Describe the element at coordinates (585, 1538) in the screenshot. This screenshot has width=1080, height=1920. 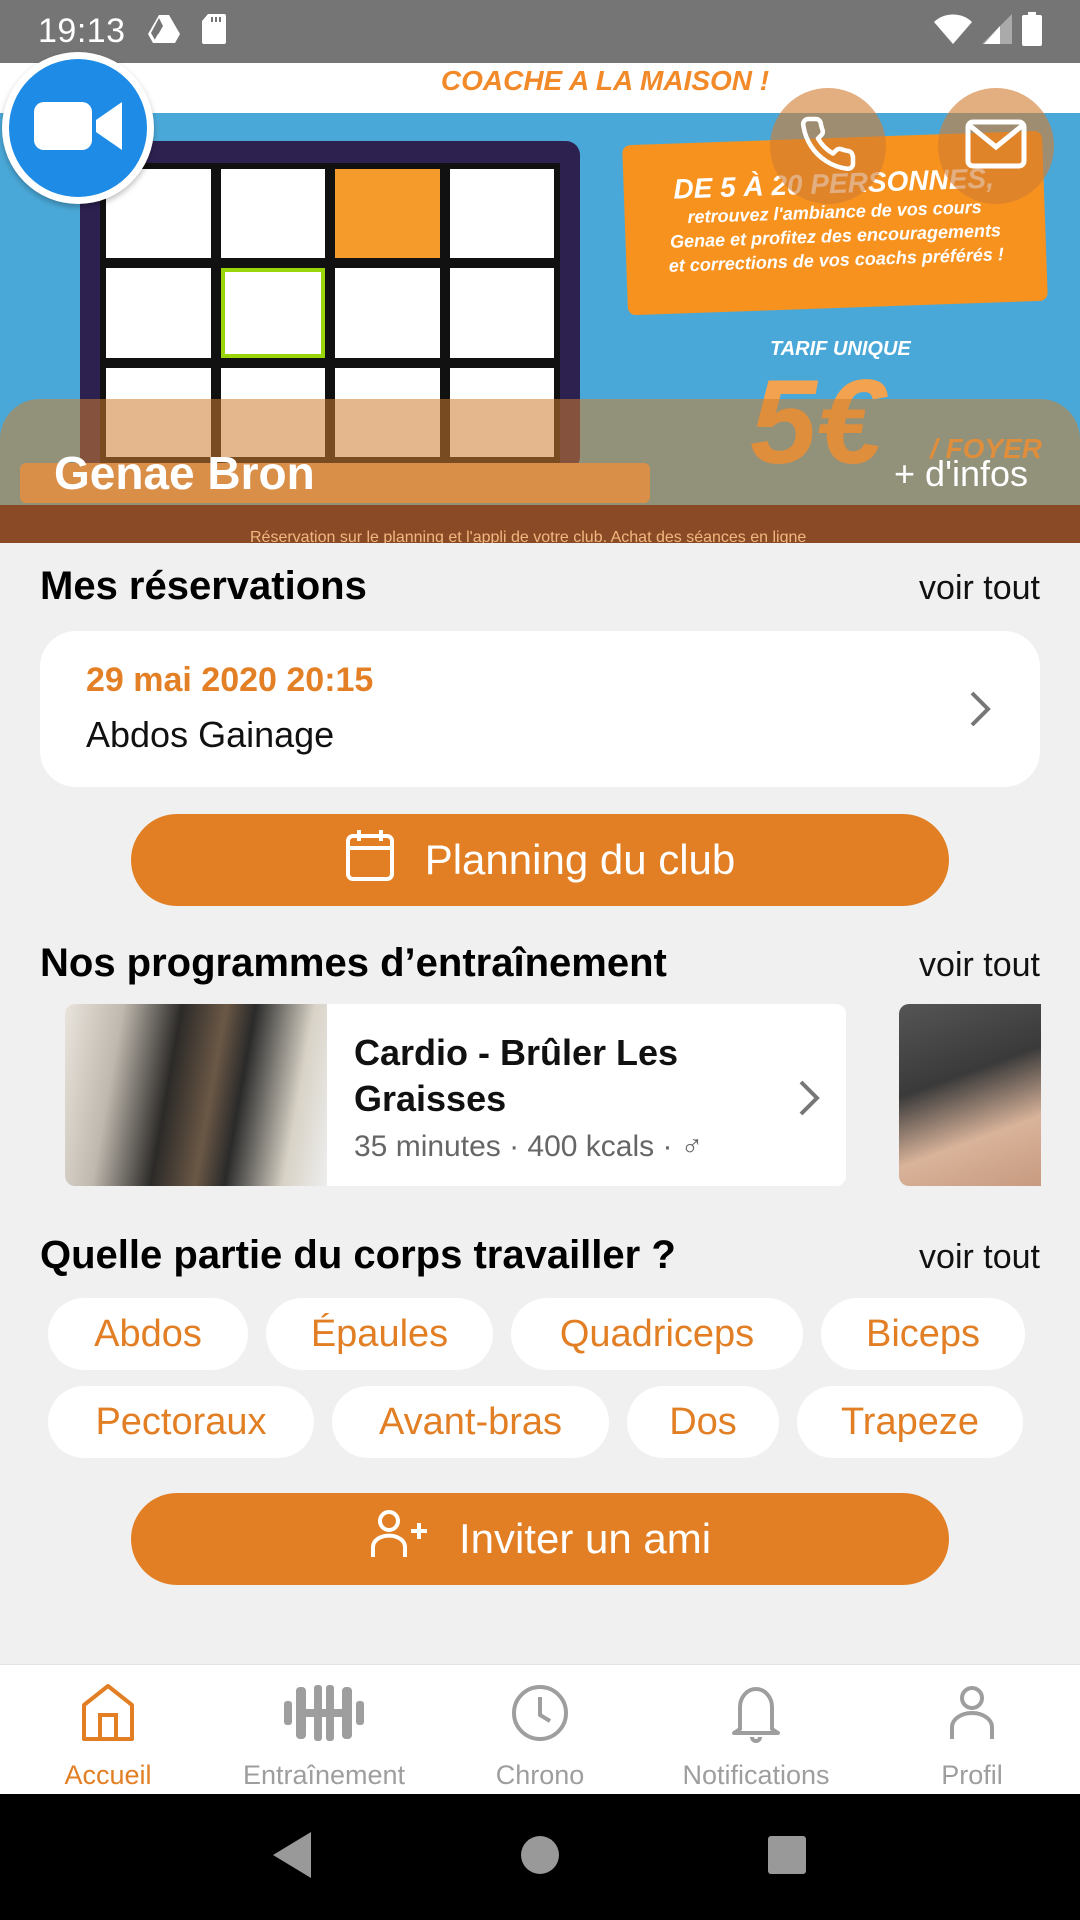
I see `invite-button-label: Inviter un ami` at that location.